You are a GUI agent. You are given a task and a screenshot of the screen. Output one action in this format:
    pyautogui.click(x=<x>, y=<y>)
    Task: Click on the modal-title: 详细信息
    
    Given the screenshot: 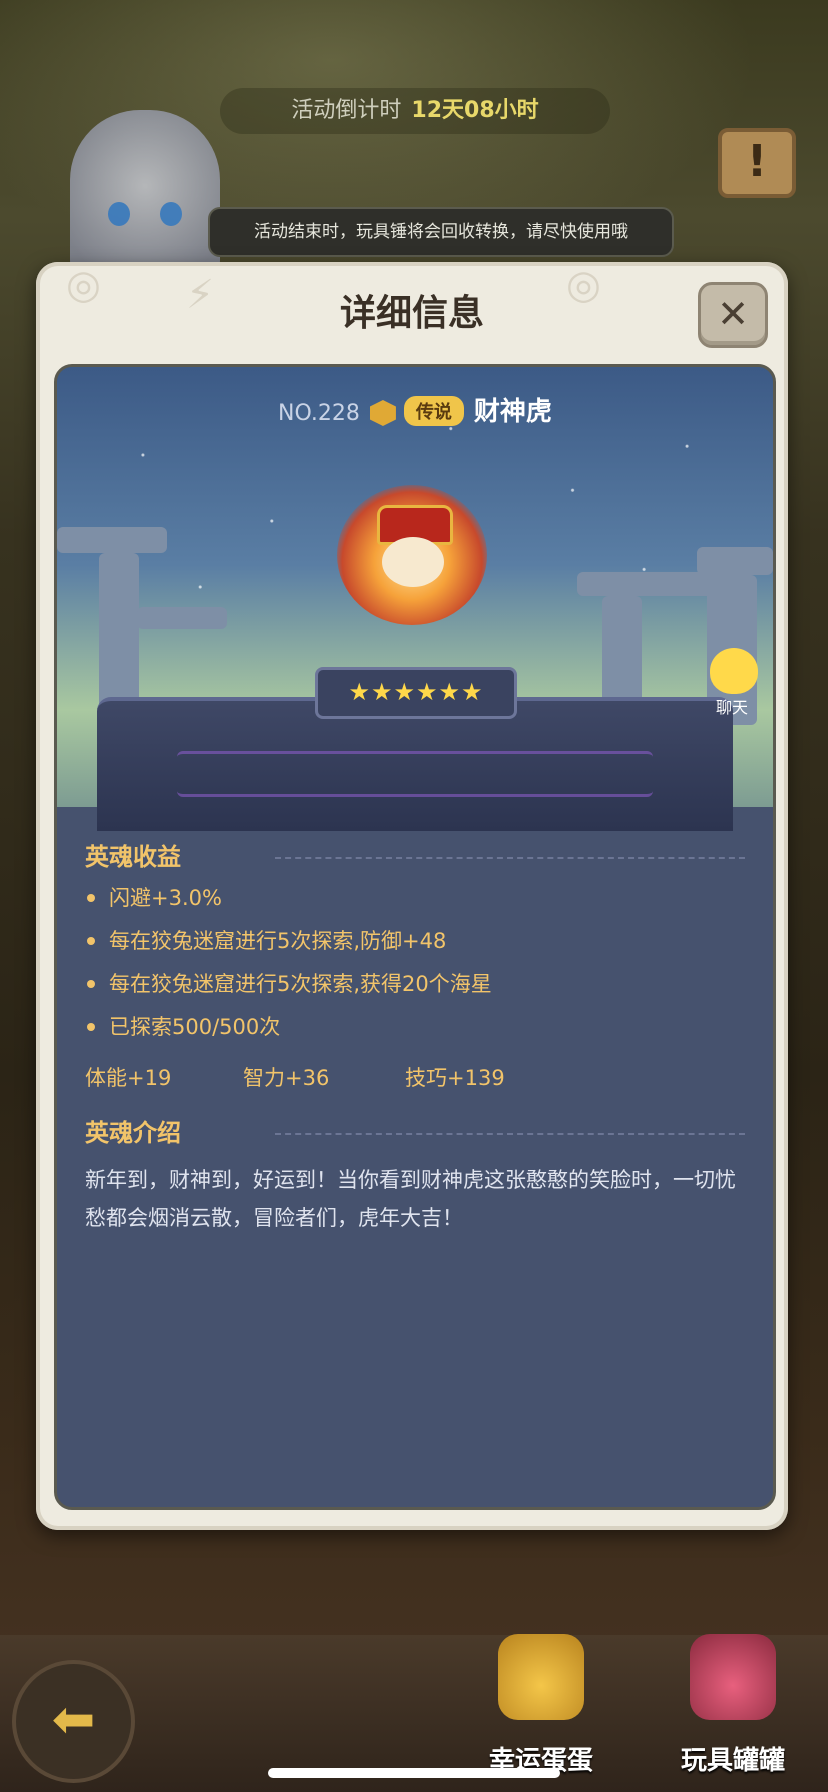 What is the action you would take?
    pyautogui.click(x=411, y=313)
    